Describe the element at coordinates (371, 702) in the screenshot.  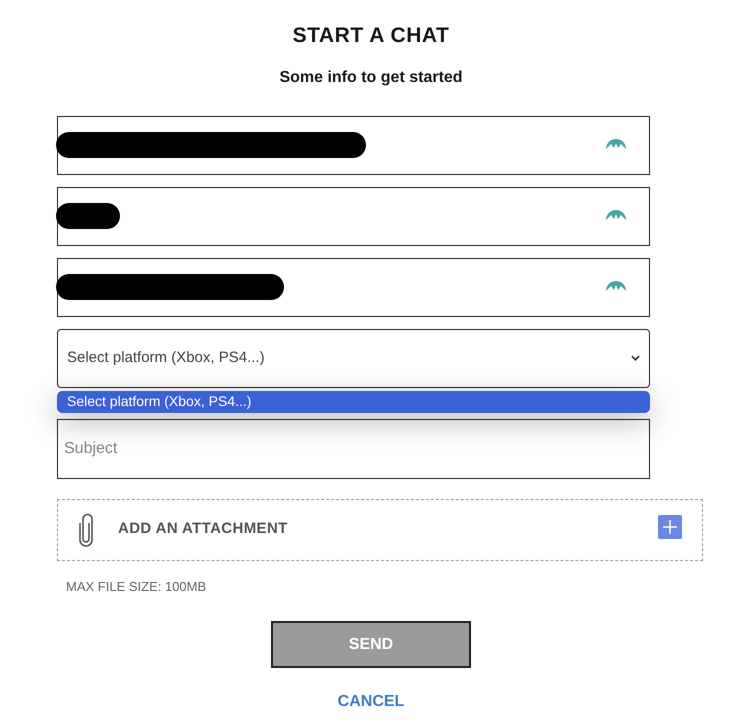
I see `cancel-link: CANCEL` at that location.